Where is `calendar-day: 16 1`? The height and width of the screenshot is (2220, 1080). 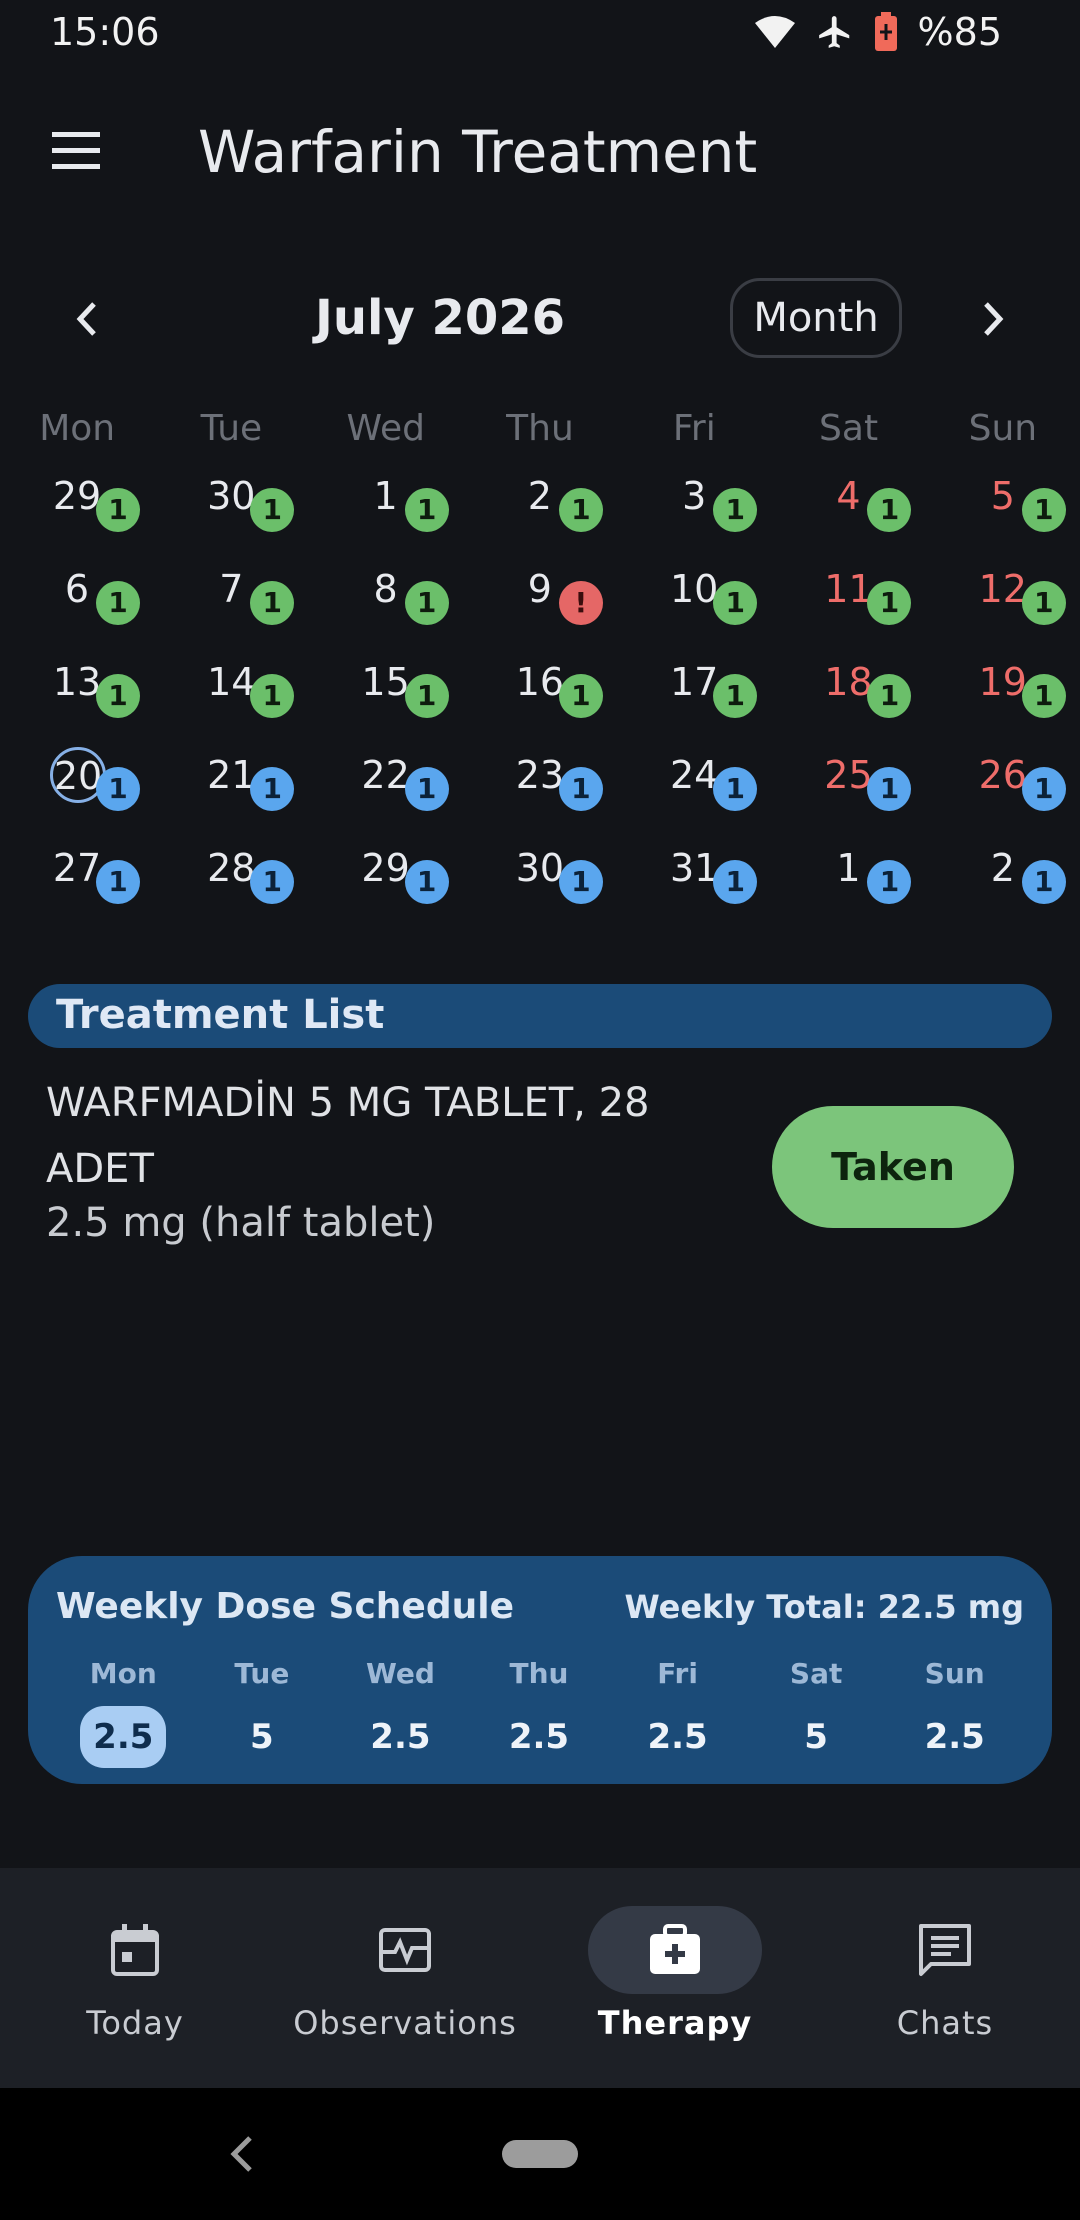
calendar-day: 16 1 is located at coordinates (540, 700).